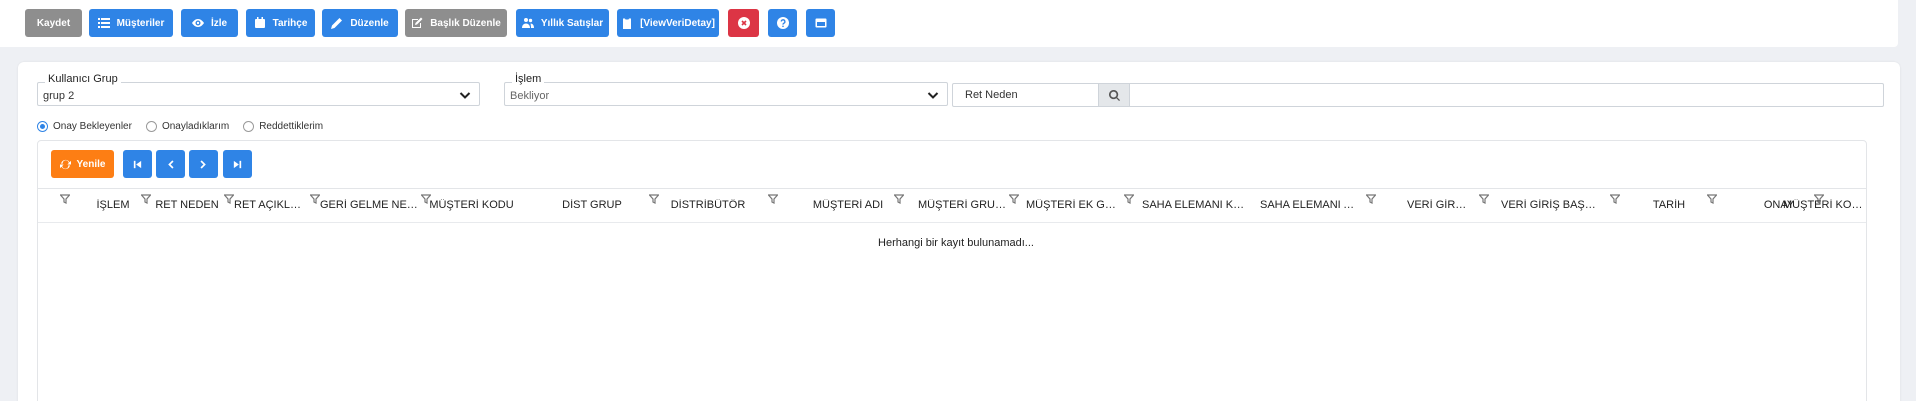  I want to click on reject-reason-label: Ret Neden, so click(991, 95).